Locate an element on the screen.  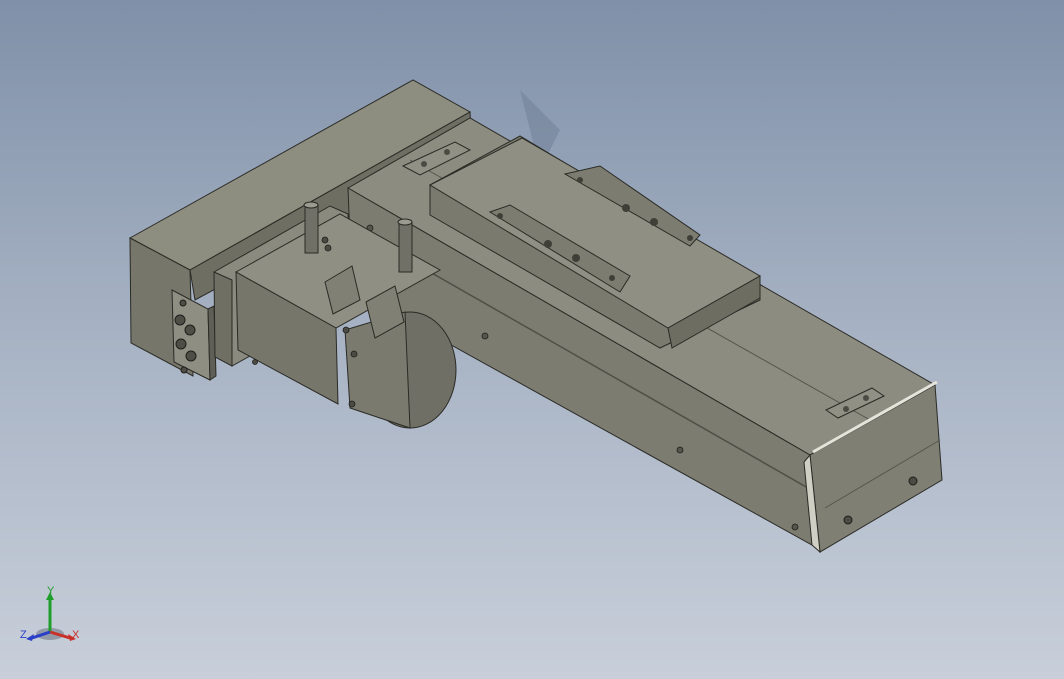
sensor-pin-right-top is located at coordinates (405, 222).